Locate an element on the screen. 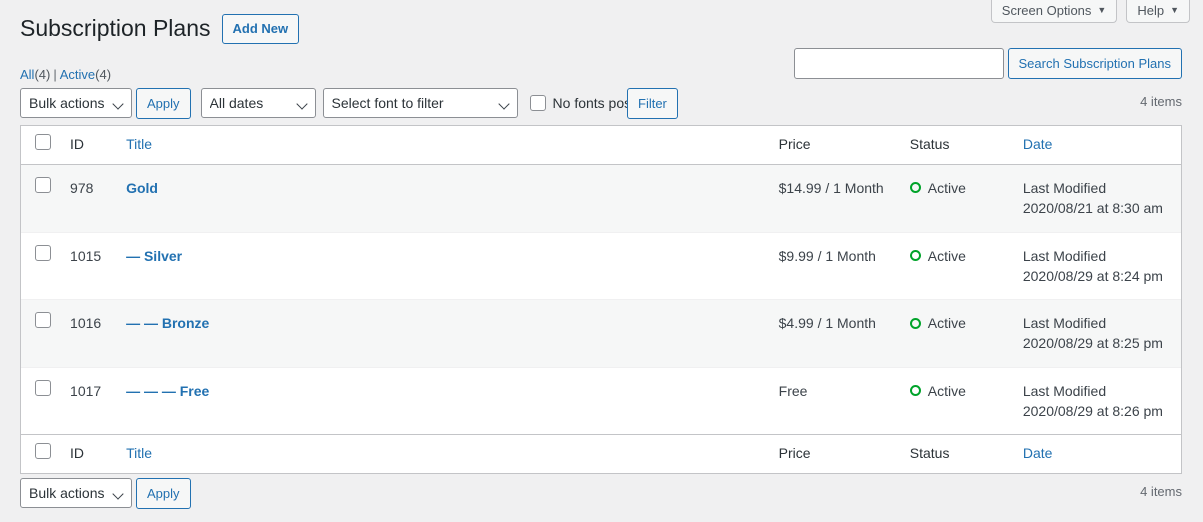 The image size is (1203, 522). select-all-checkbox-bottom is located at coordinates (43, 451).